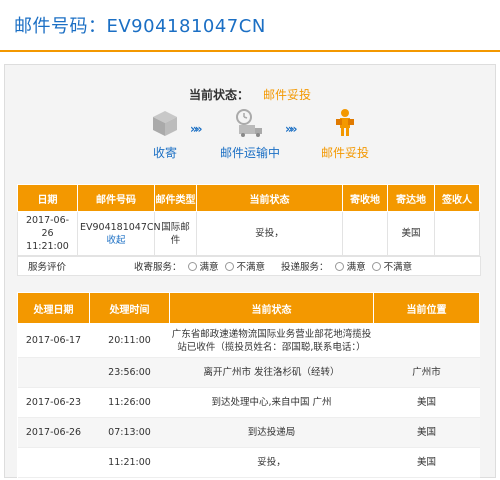  I want to click on truck-clock-icon, so click(249, 123).